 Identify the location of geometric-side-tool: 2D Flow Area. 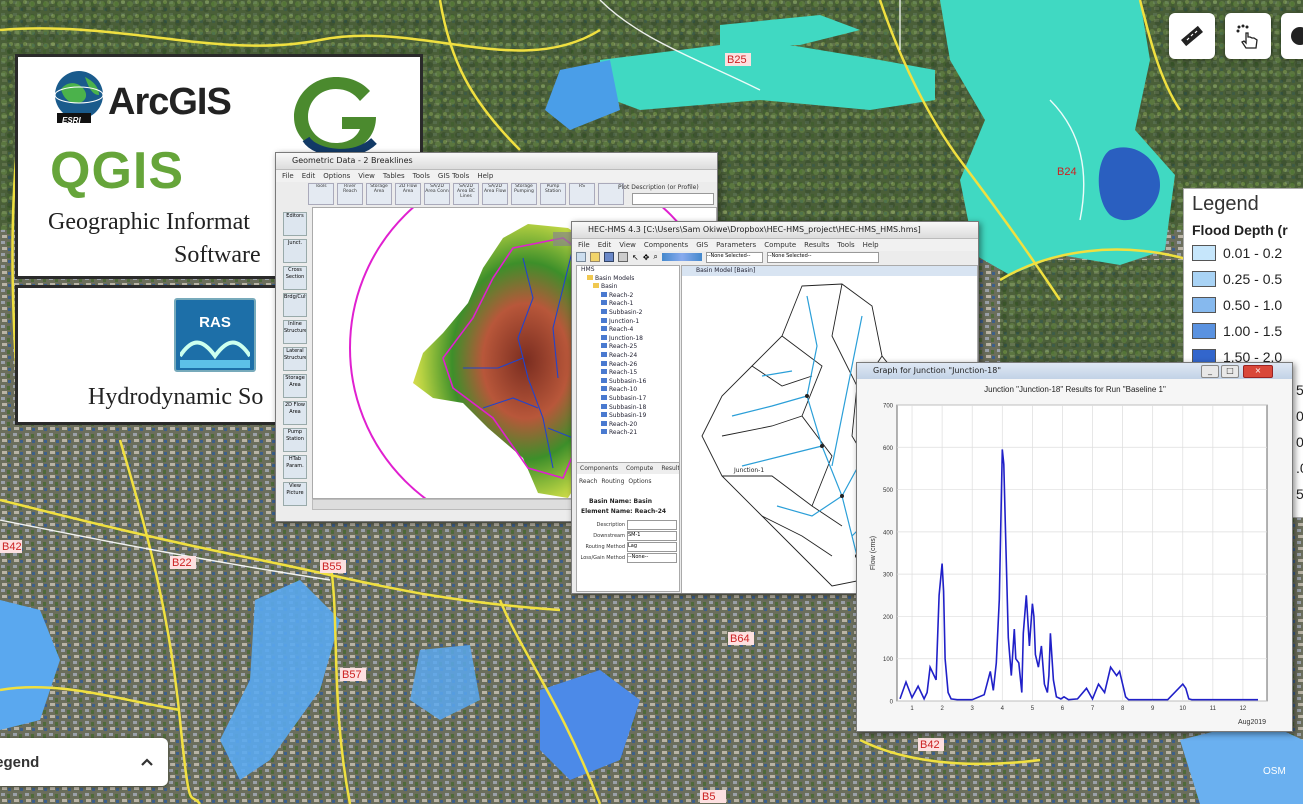
(295, 413).